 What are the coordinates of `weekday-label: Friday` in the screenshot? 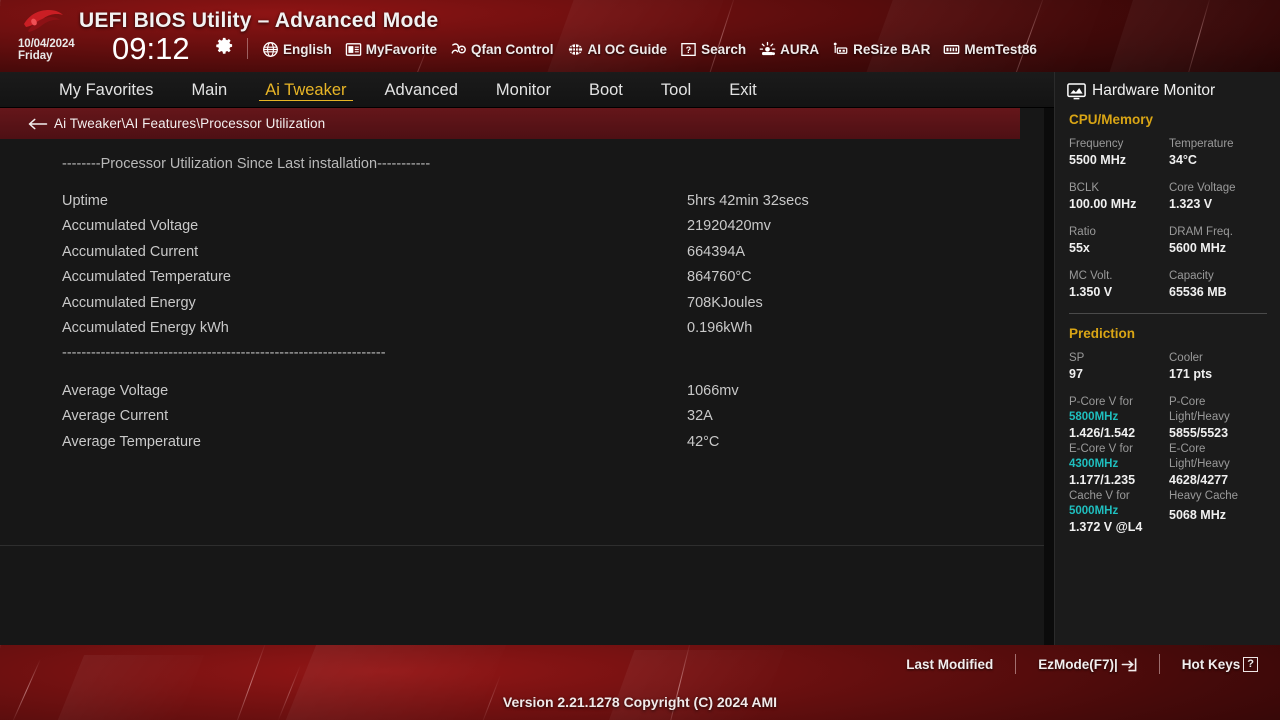 It's located at (35, 56).